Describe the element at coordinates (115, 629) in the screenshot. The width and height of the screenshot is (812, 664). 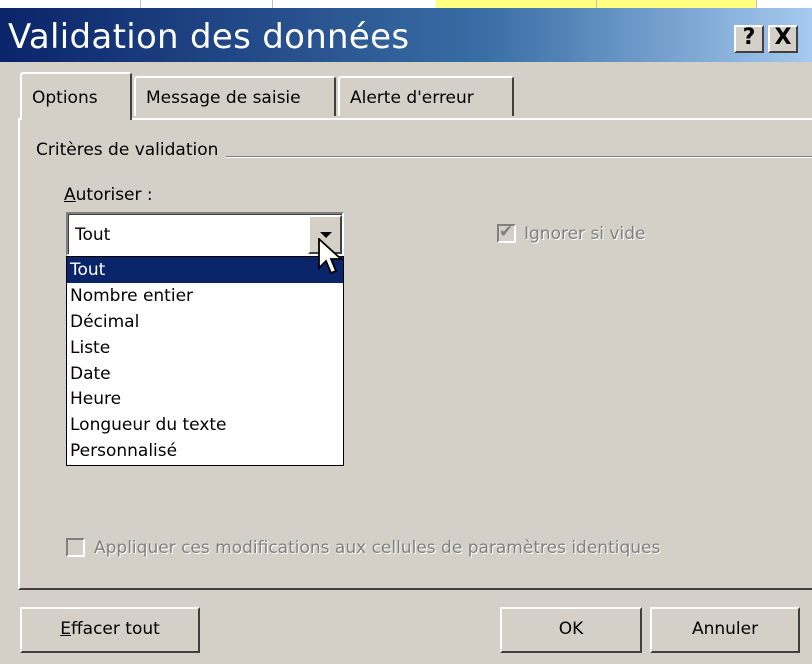
I see `clear-all-label: ffacer tout` at that location.